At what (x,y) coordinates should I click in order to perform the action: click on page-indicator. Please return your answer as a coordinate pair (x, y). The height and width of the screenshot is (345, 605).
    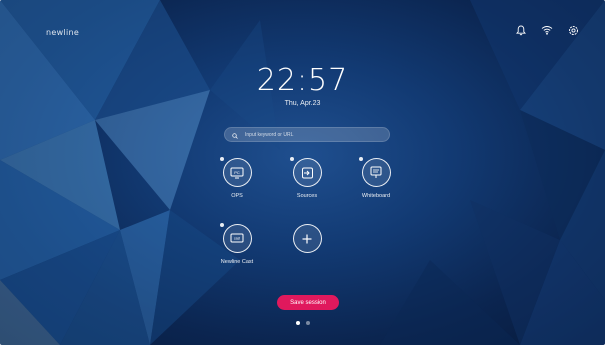
    Looking at the image, I should click on (302, 323).